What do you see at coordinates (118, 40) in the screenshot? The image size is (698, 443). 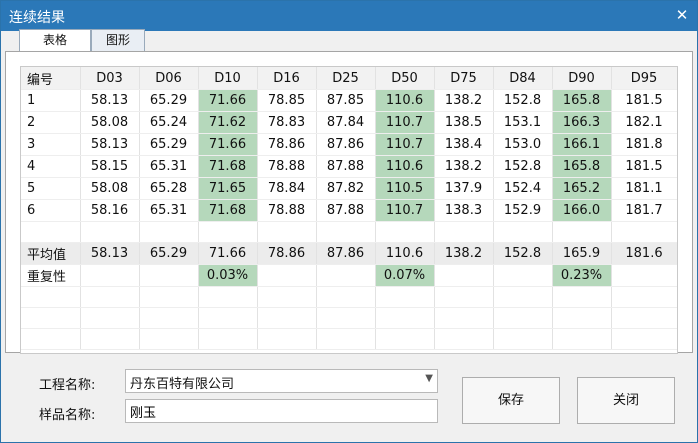 I see `tab-graph: 图形` at bounding box center [118, 40].